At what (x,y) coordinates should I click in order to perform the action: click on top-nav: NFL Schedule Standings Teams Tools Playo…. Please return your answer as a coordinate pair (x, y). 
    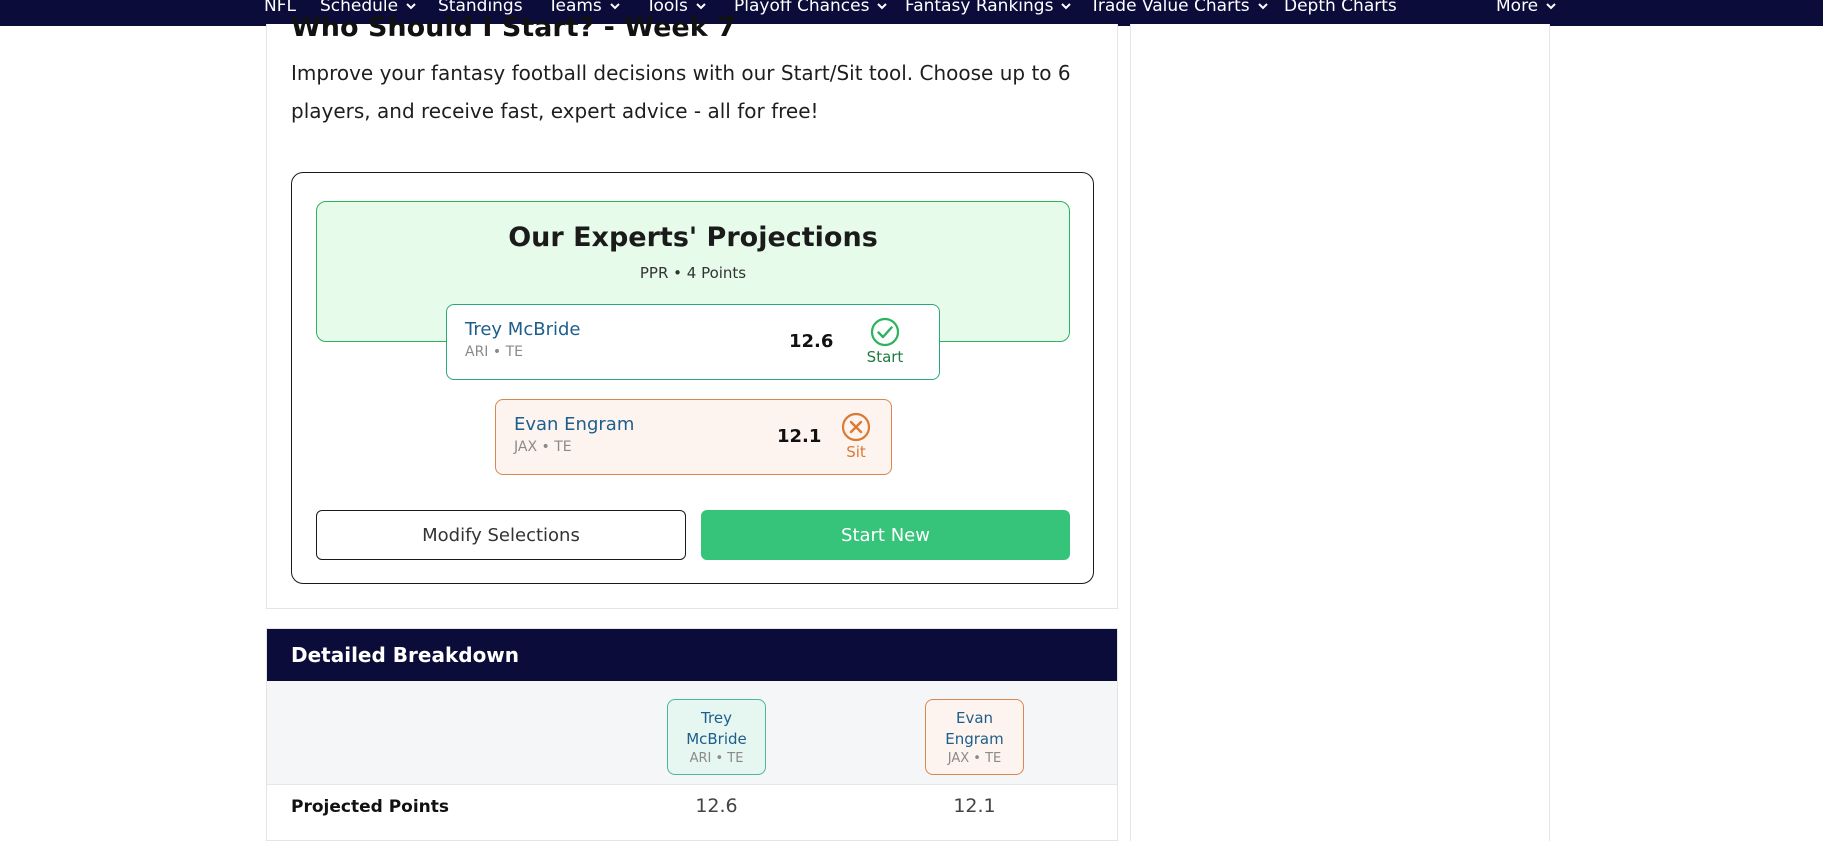
    Looking at the image, I should click on (911, 13).